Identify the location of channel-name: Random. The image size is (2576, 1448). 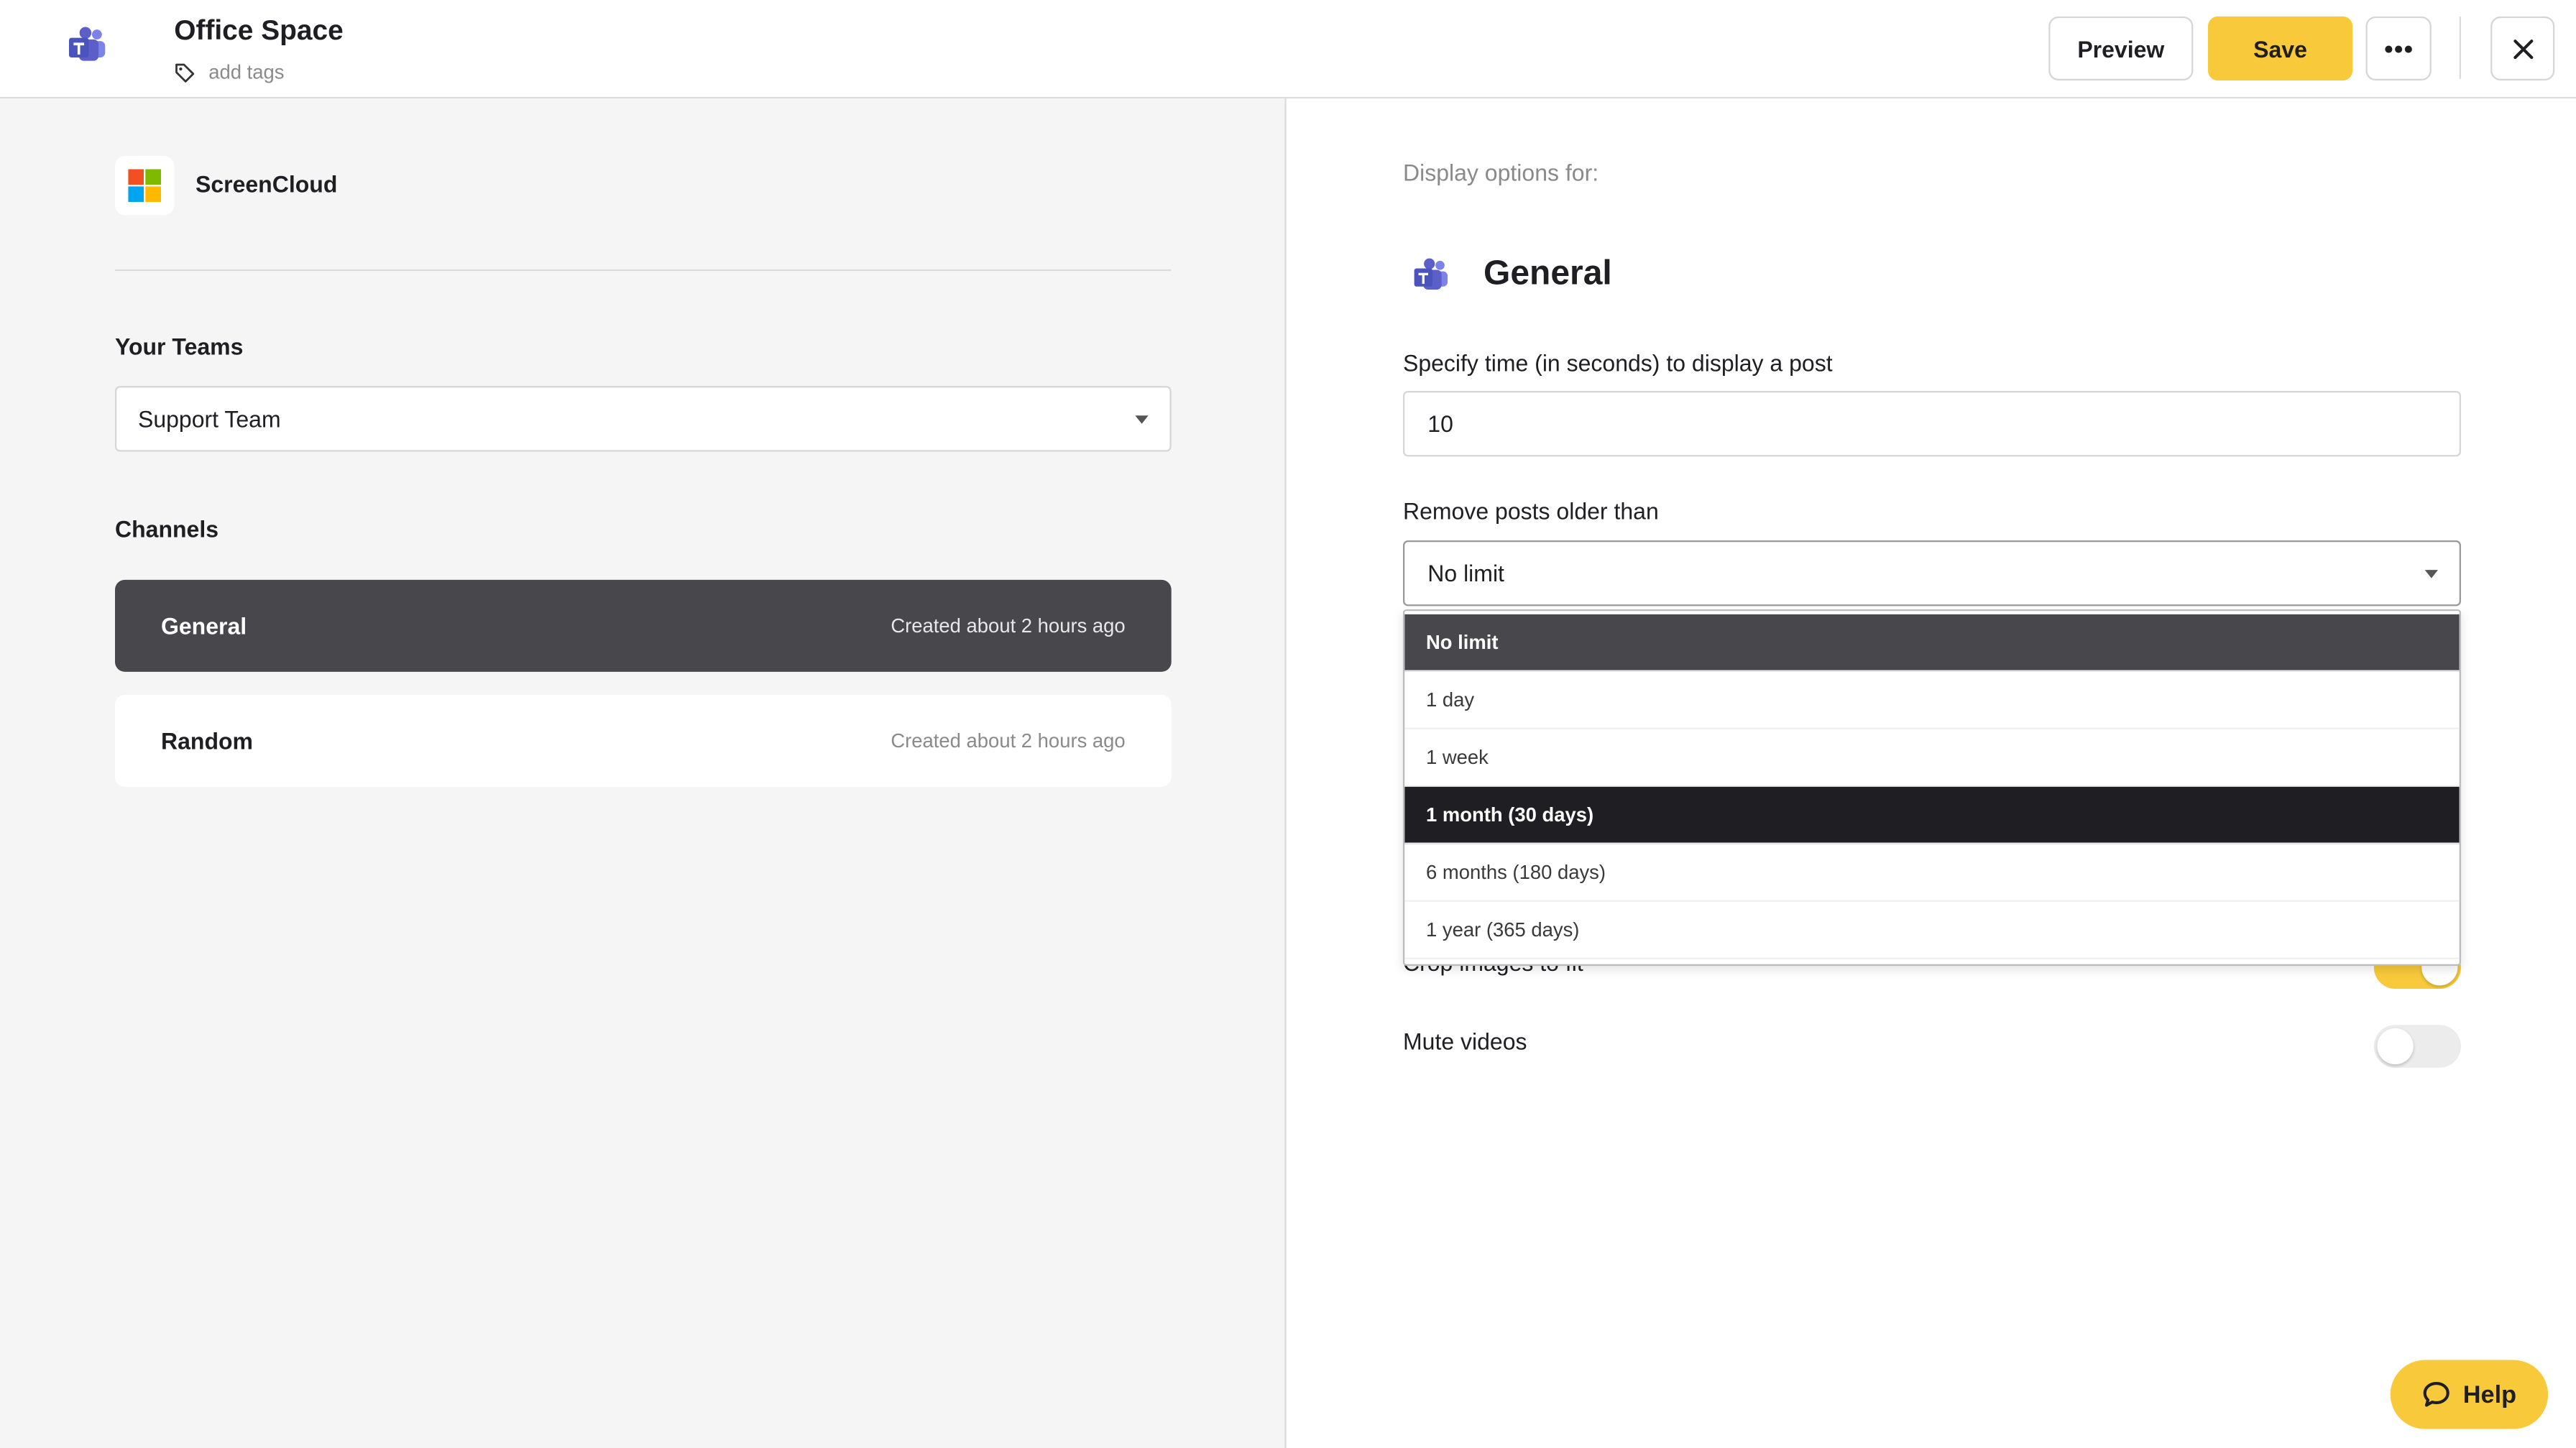
(206, 741).